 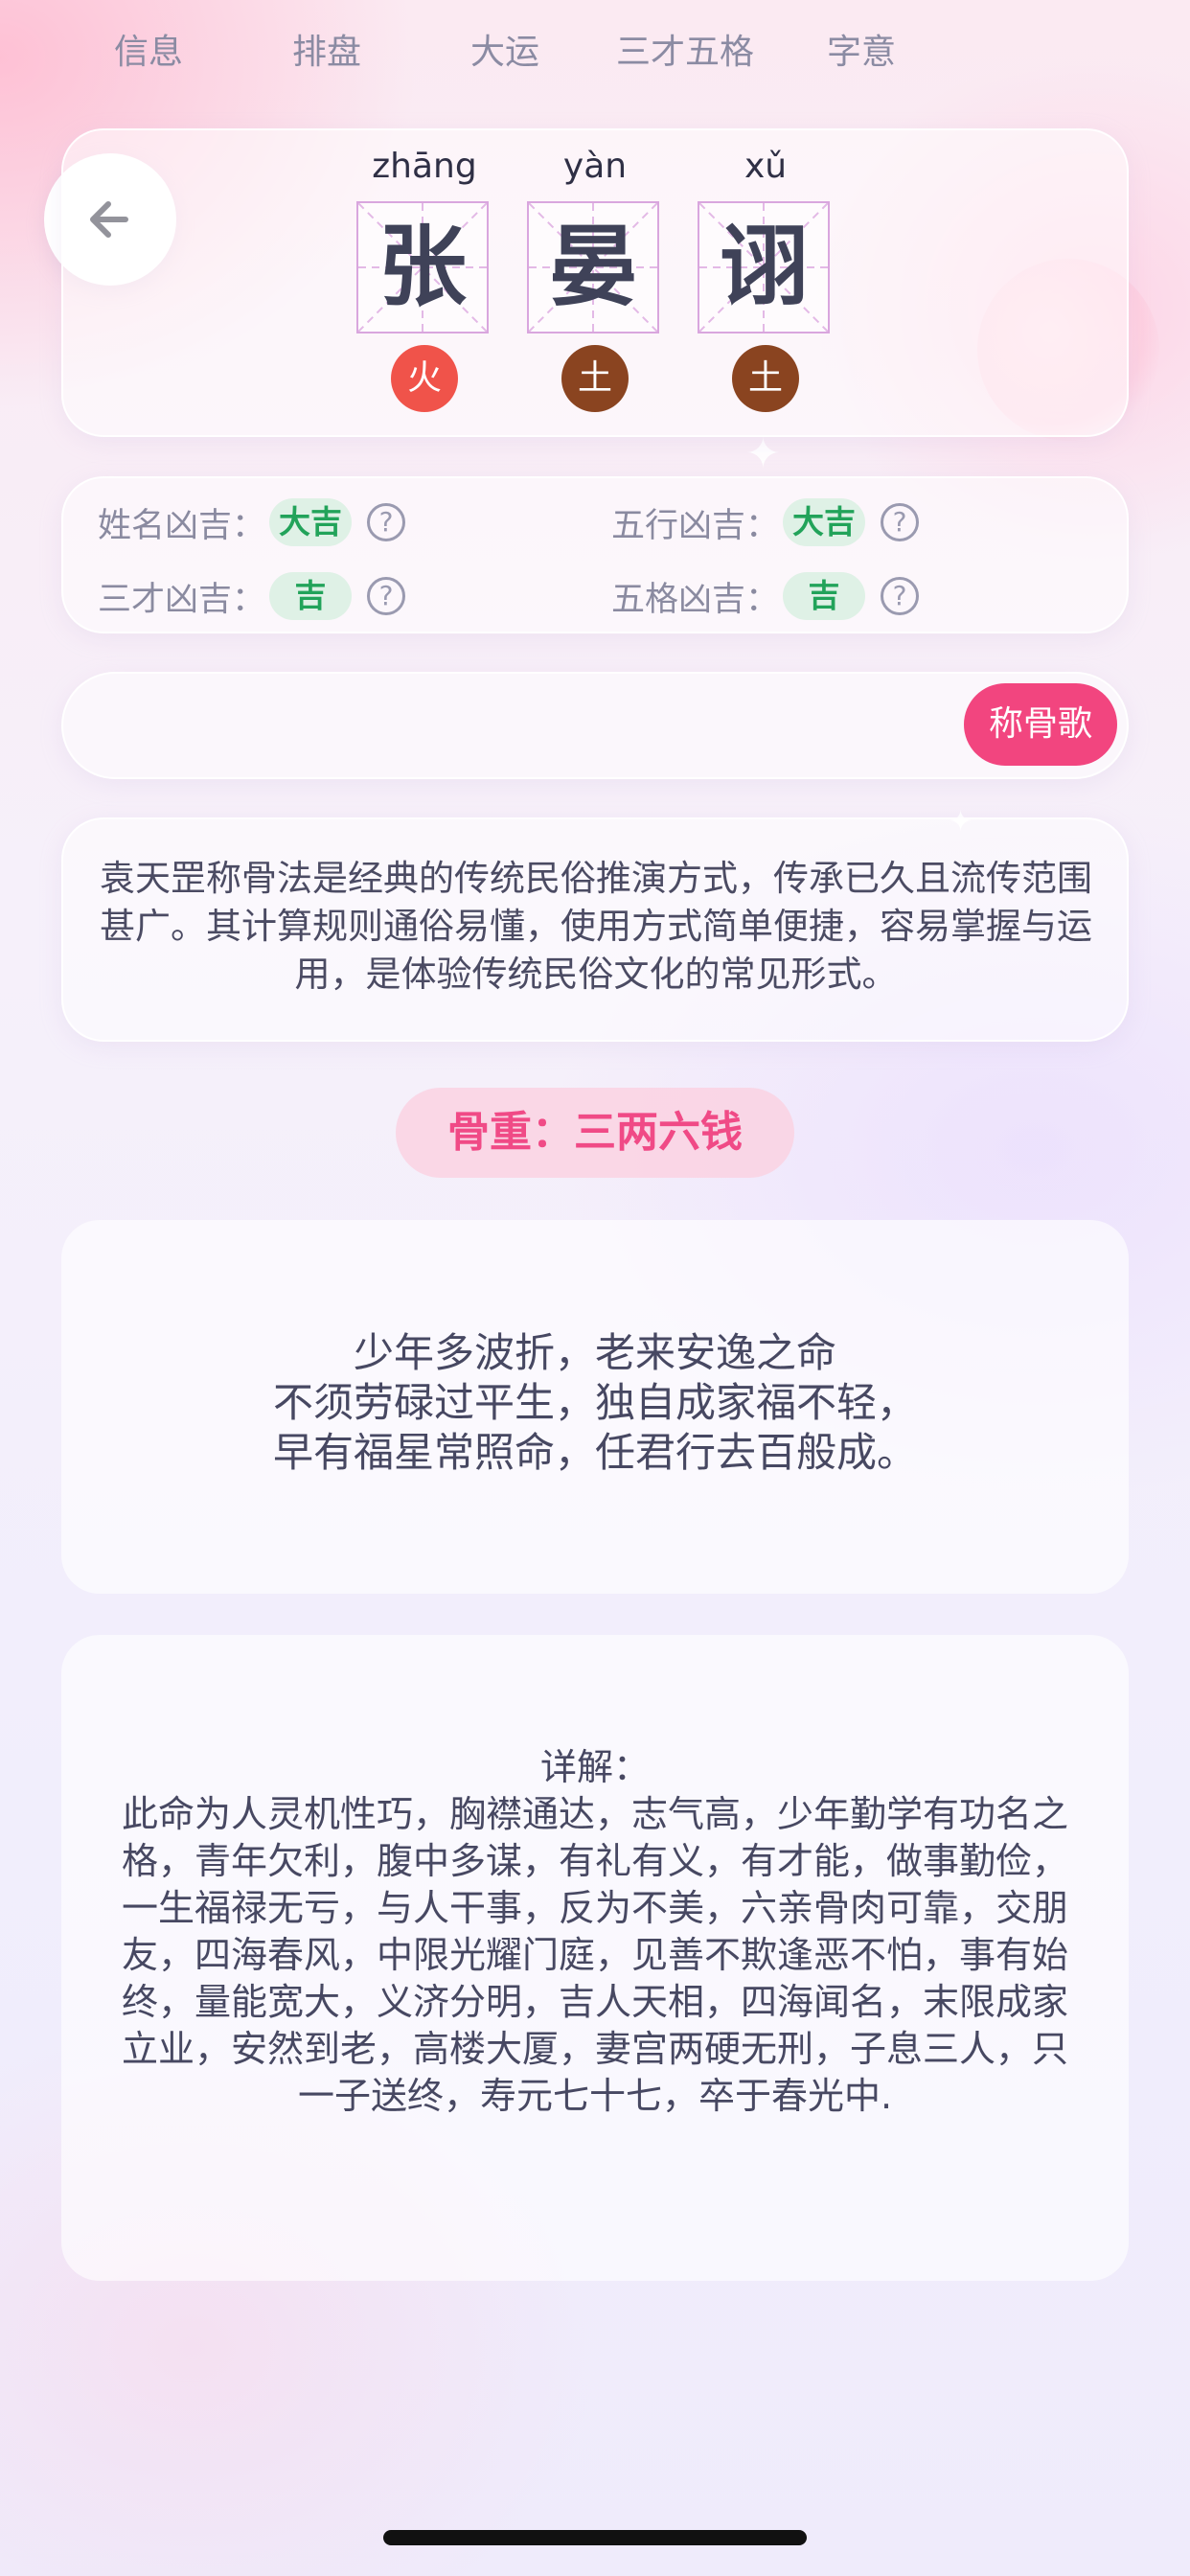 I want to click on sancai-fortune-badge: 吉, so click(x=311, y=596).